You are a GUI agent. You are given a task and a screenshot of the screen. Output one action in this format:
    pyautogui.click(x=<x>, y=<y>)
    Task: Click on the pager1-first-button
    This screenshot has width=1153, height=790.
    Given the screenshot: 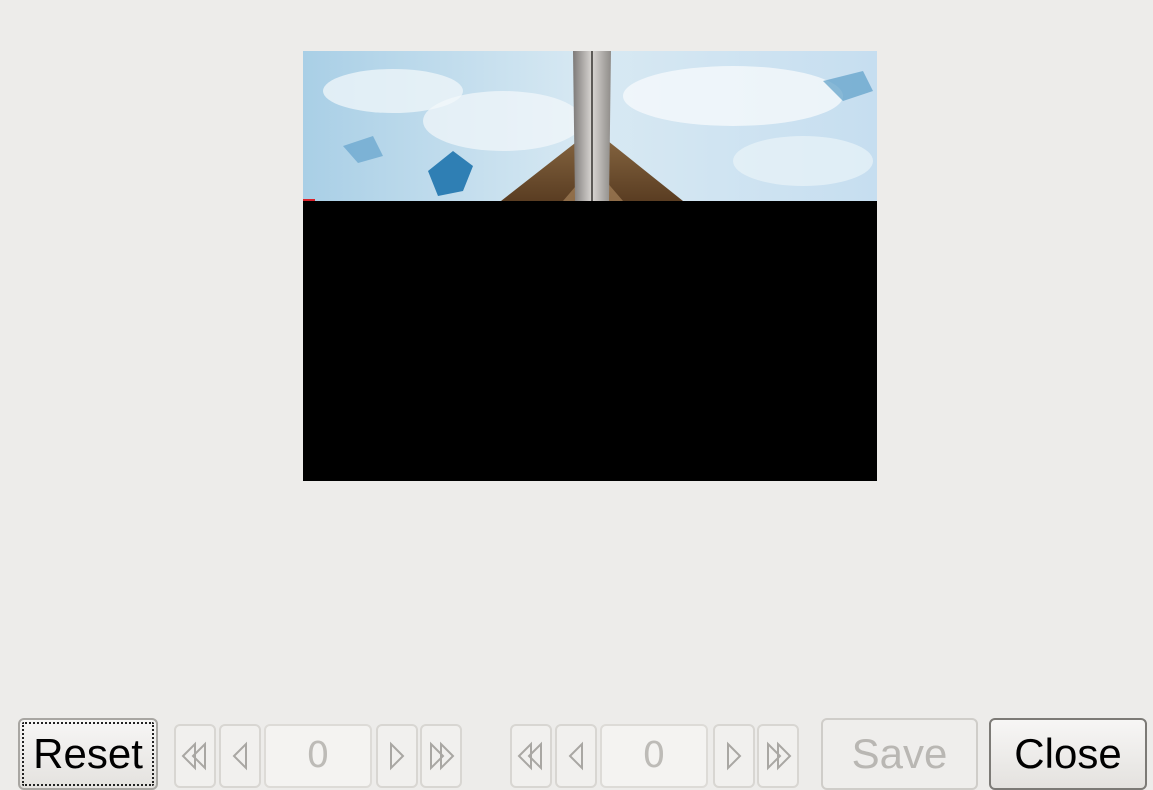 What is the action you would take?
    pyautogui.click(x=195, y=756)
    